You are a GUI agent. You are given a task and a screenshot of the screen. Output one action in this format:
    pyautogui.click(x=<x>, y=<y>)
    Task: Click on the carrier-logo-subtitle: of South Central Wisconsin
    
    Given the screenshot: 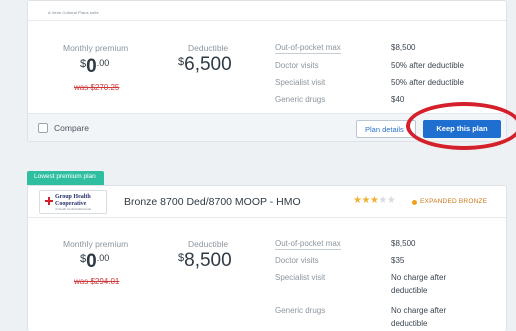 What is the action you would take?
    pyautogui.click(x=73, y=209)
    